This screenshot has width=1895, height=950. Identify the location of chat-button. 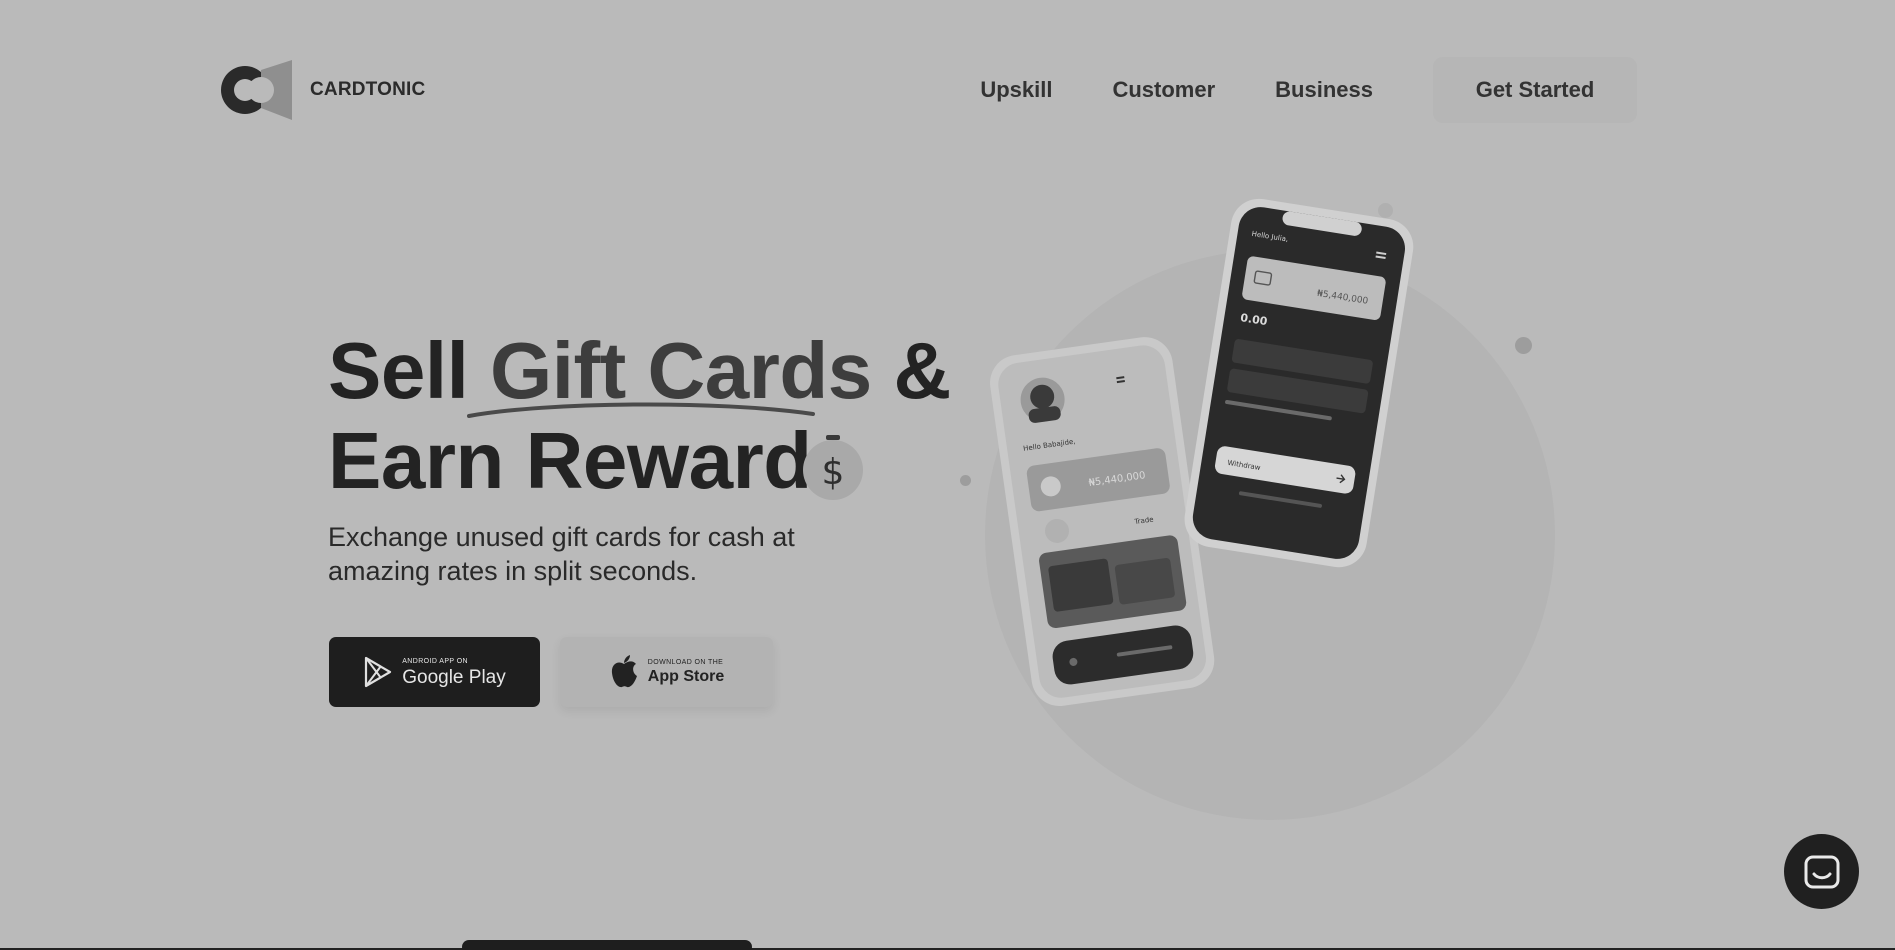
(1821, 871).